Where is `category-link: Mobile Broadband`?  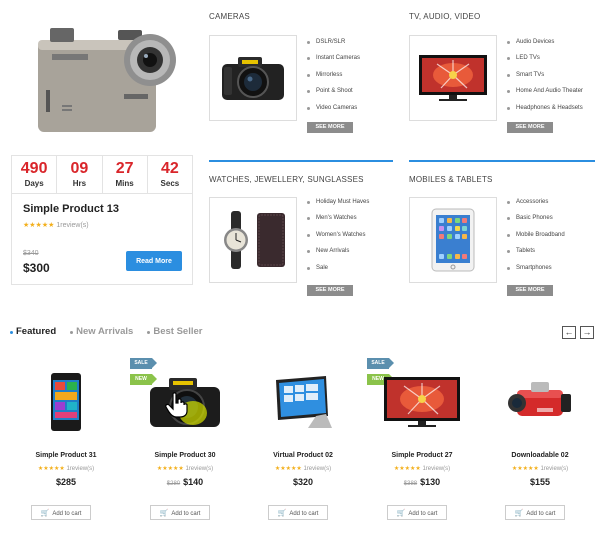 category-link: Mobile Broadband is located at coordinates (536, 235).